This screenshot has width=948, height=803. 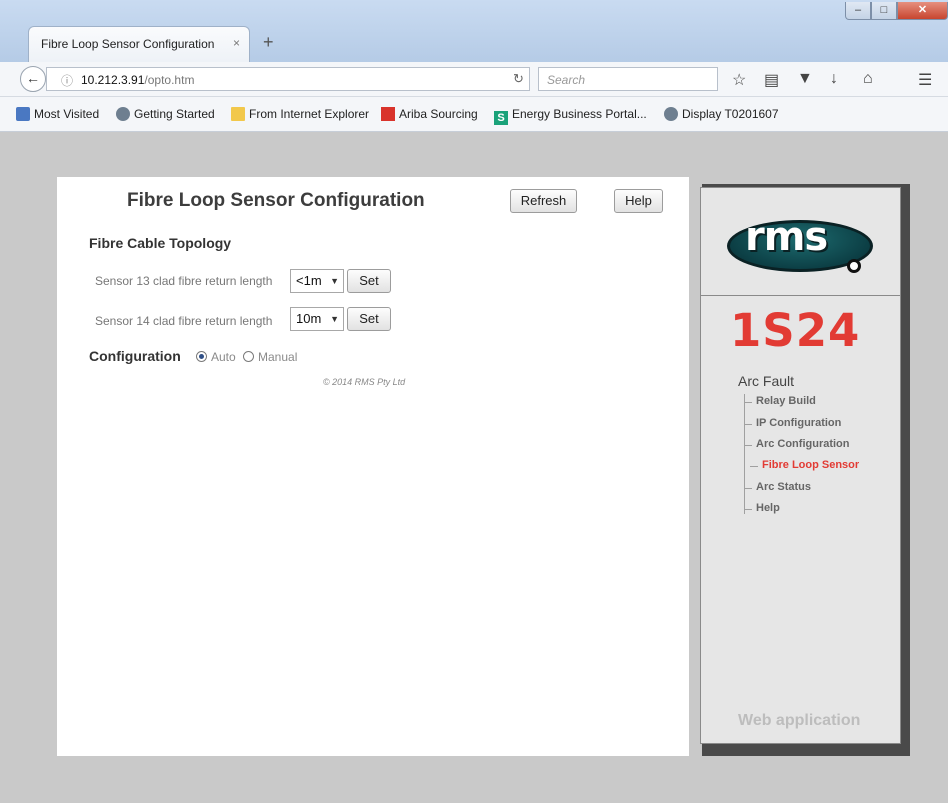 I want to click on sensor-14-length-select: 10m ▼, so click(x=317, y=319).